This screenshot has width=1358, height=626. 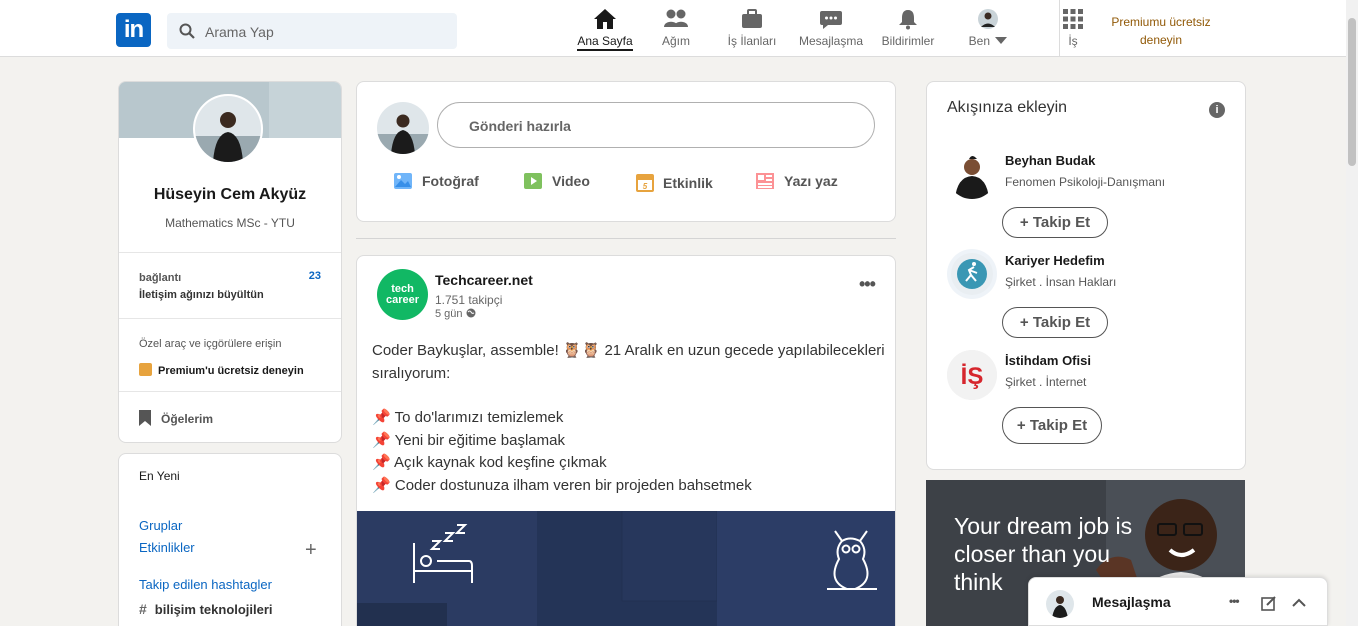 I want to click on nav-me-label: Ben, so click(x=979, y=41).